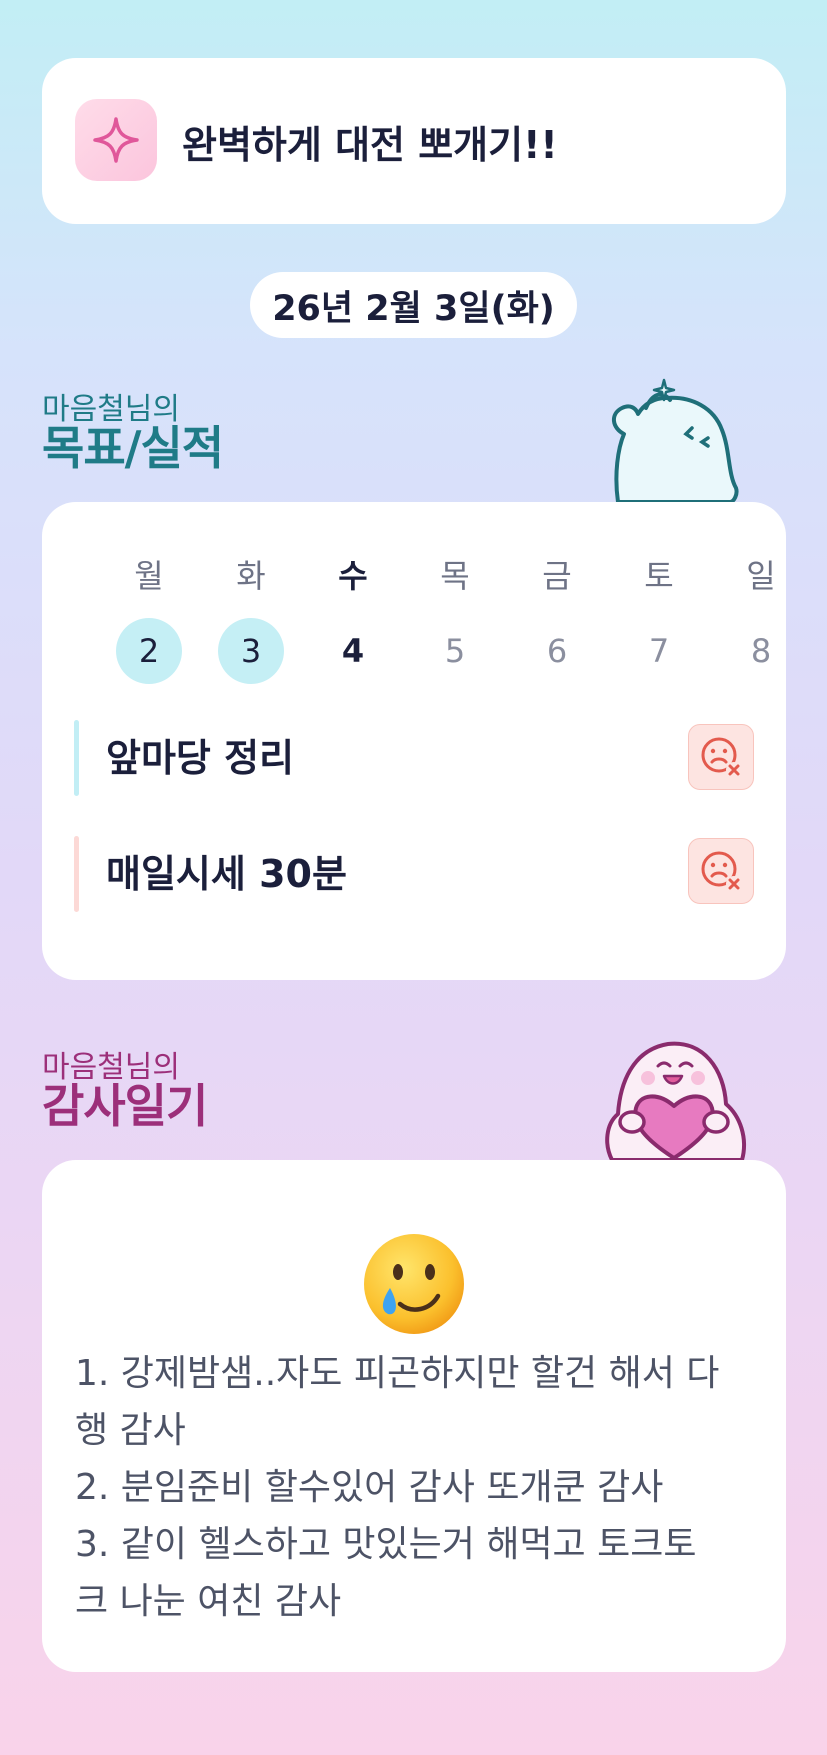  I want to click on day-number: 6, so click(557, 651).